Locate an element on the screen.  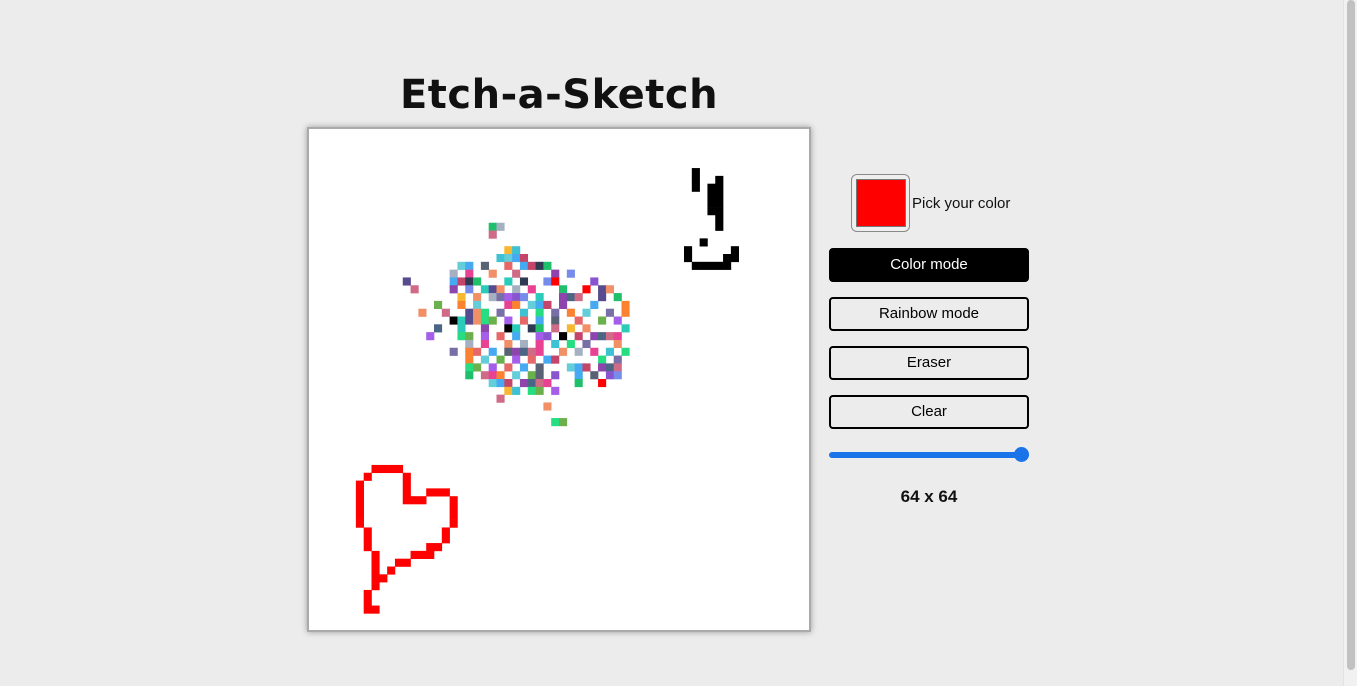
grid-size-slider is located at coordinates (929, 455).